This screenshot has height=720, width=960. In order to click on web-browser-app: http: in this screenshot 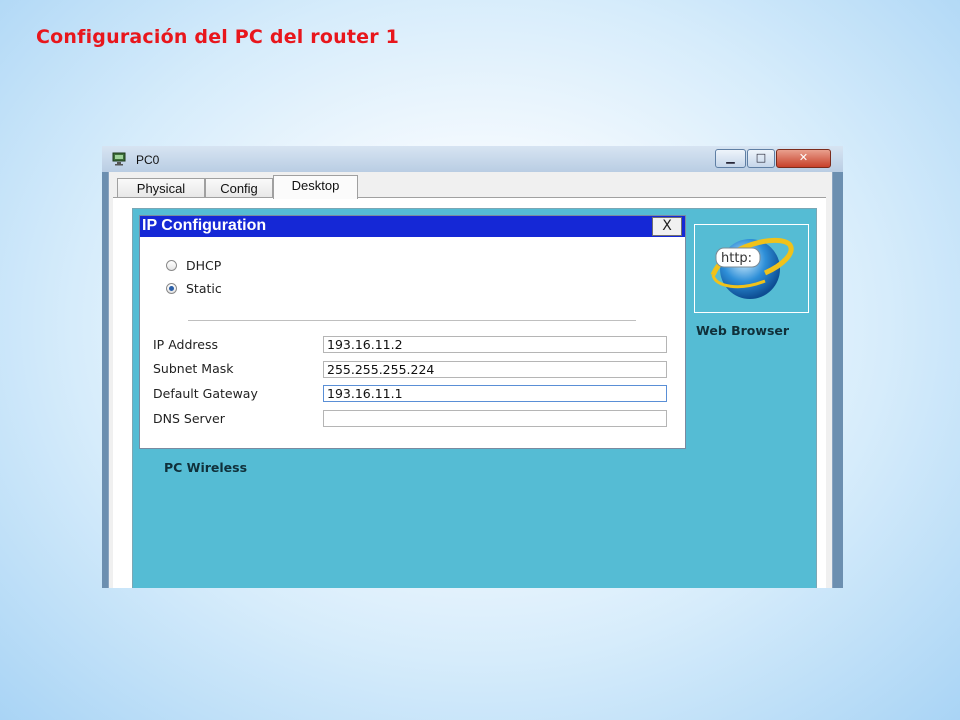, I will do `click(751, 268)`.